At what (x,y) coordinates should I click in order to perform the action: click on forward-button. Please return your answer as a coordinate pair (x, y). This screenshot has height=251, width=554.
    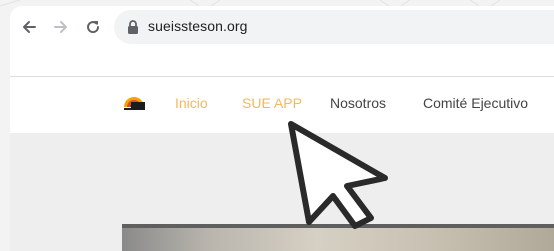
    Looking at the image, I should click on (61, 27).